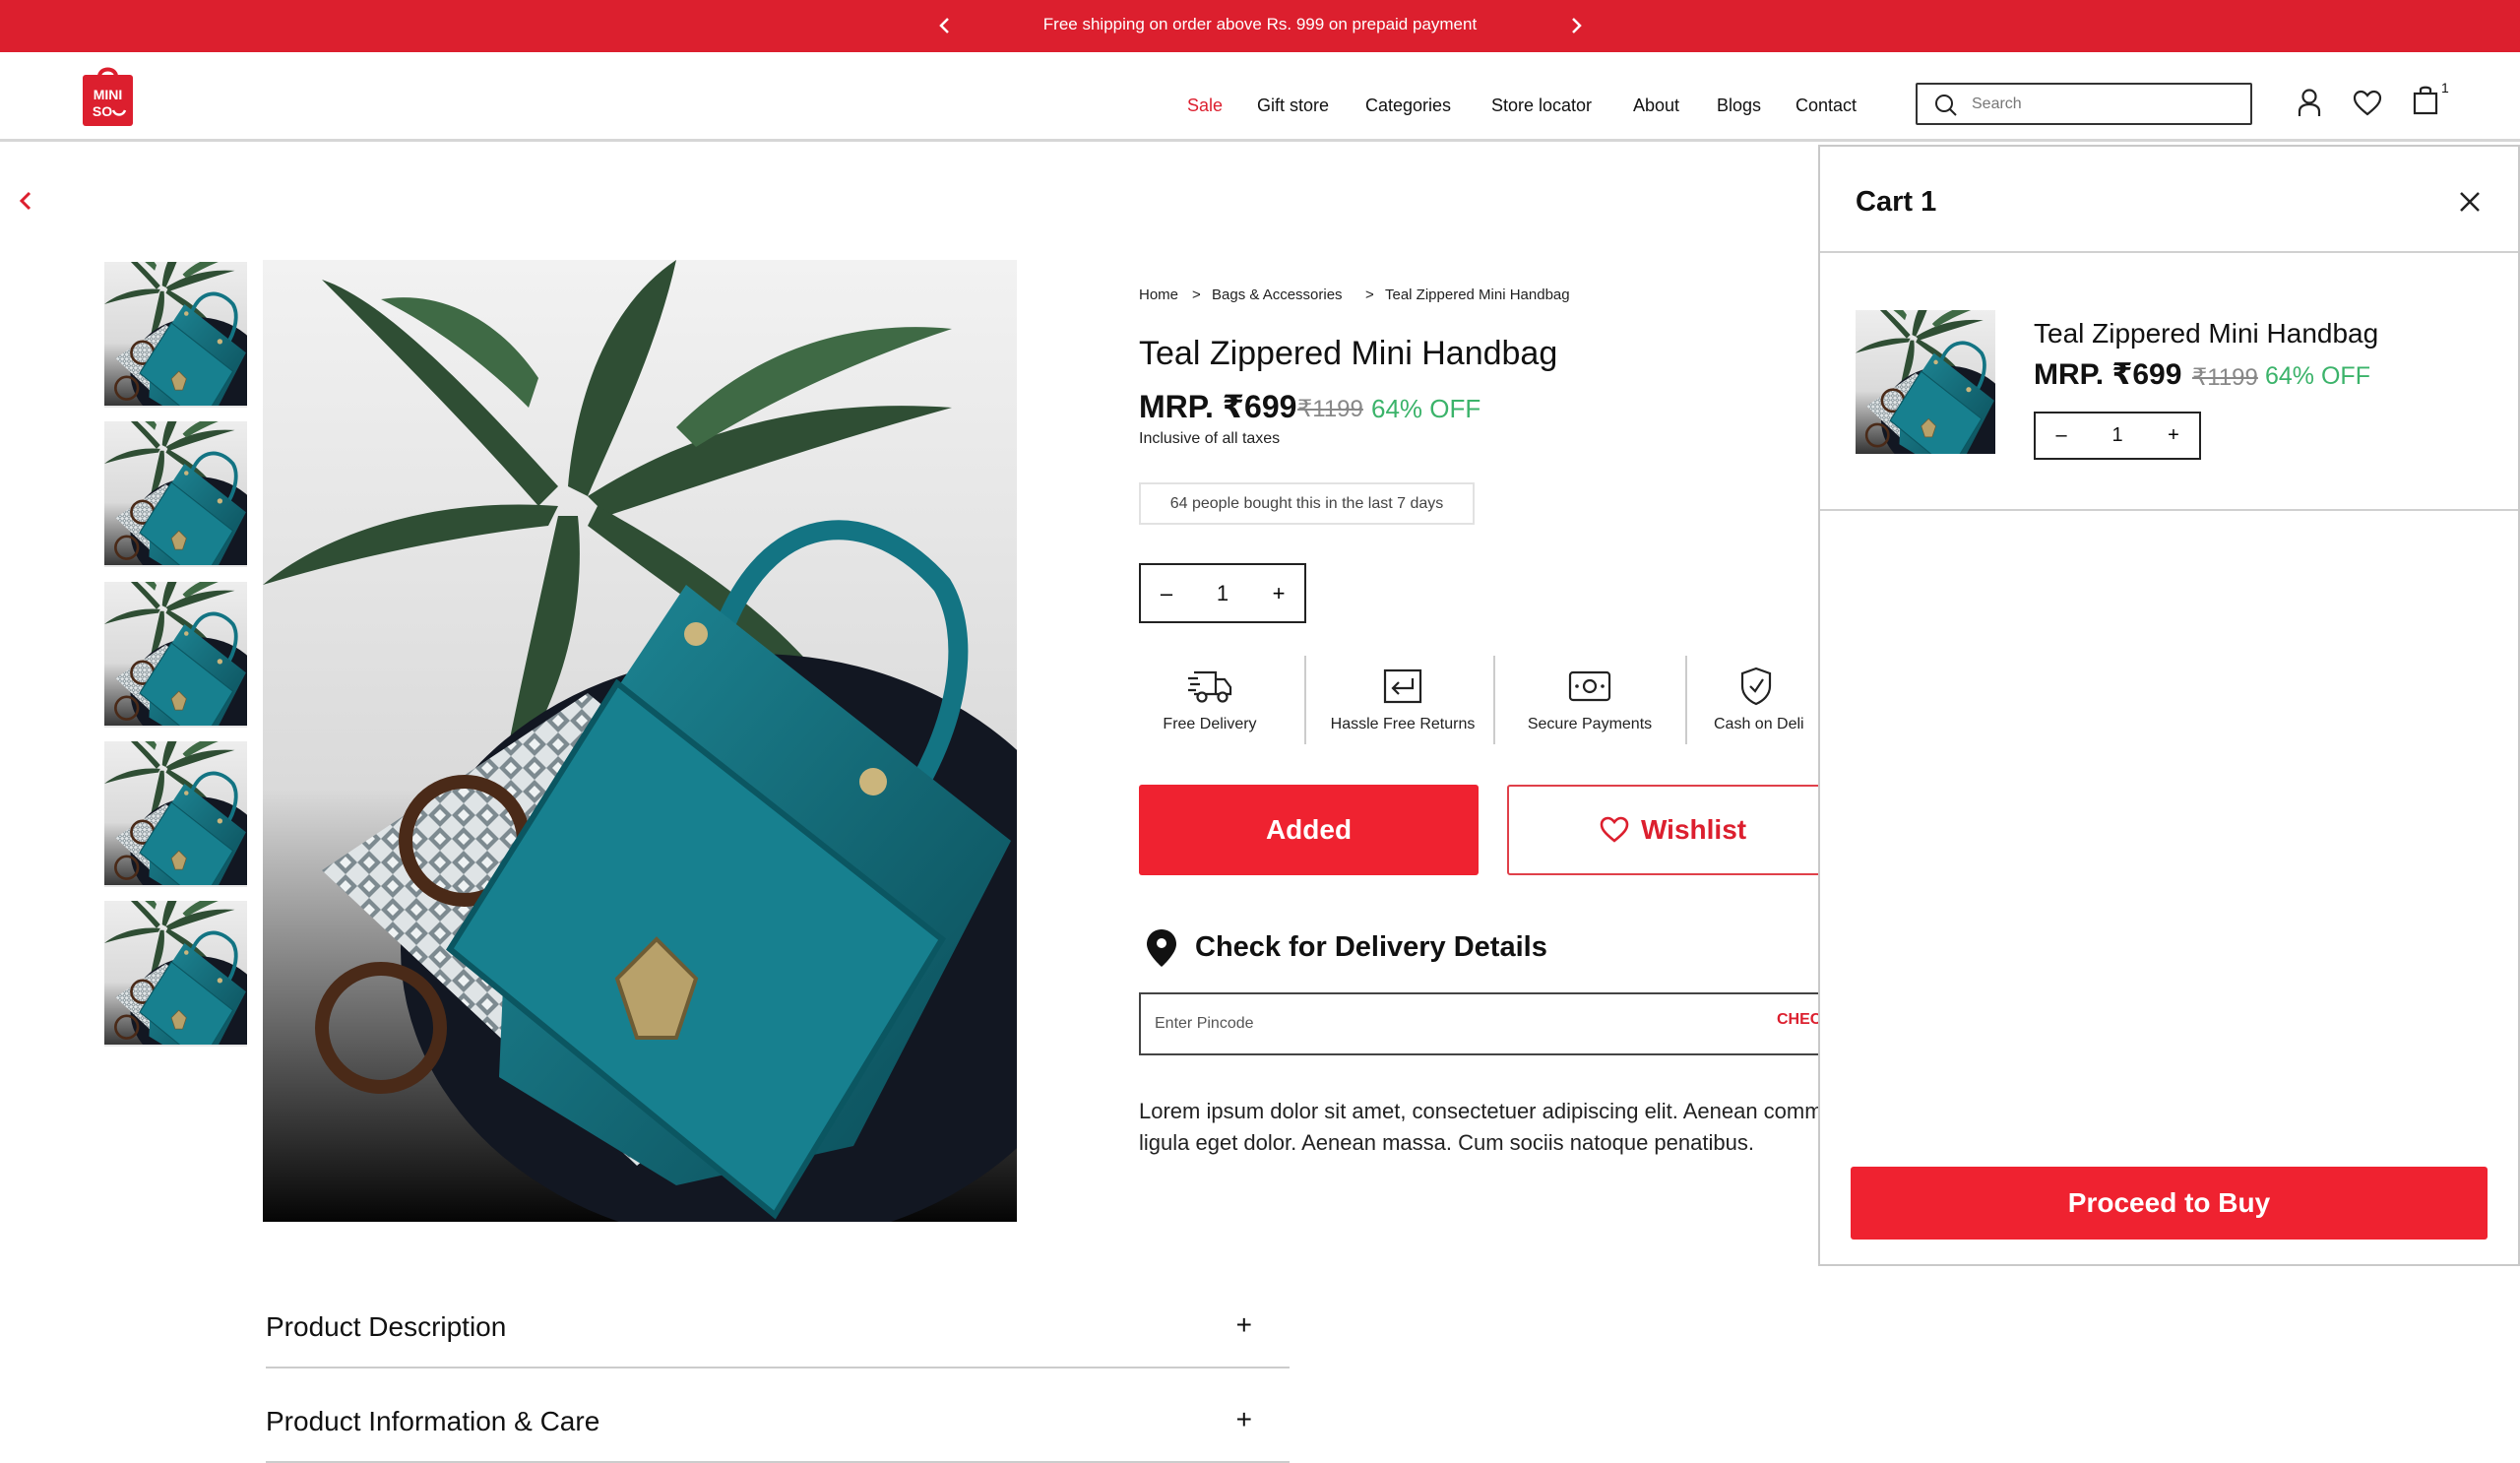  Describe the element at coordinates (2104, 105) in the screenshot. I see `search-input` at that location.